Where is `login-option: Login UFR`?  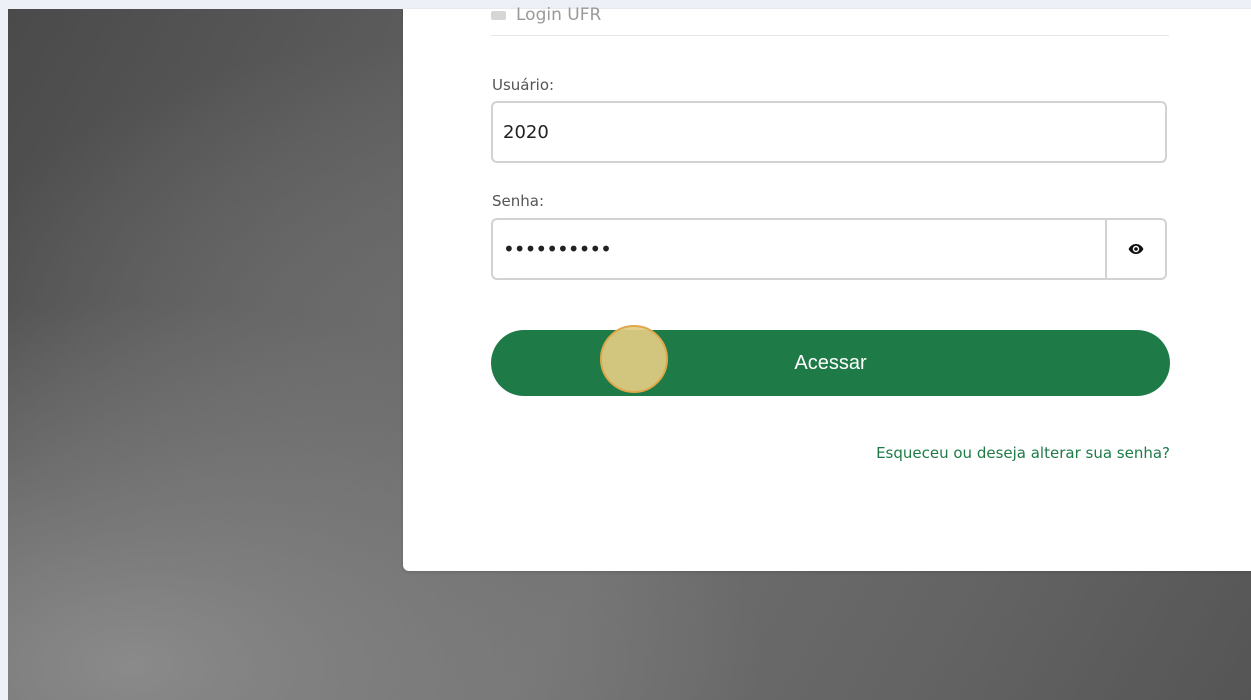
login-option: Login UFR is located at coordinates (546, 12).